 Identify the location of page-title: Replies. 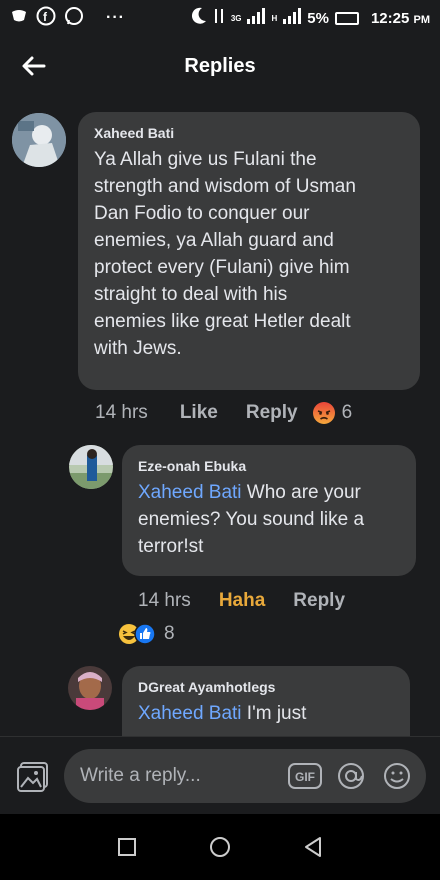
(220, 65).